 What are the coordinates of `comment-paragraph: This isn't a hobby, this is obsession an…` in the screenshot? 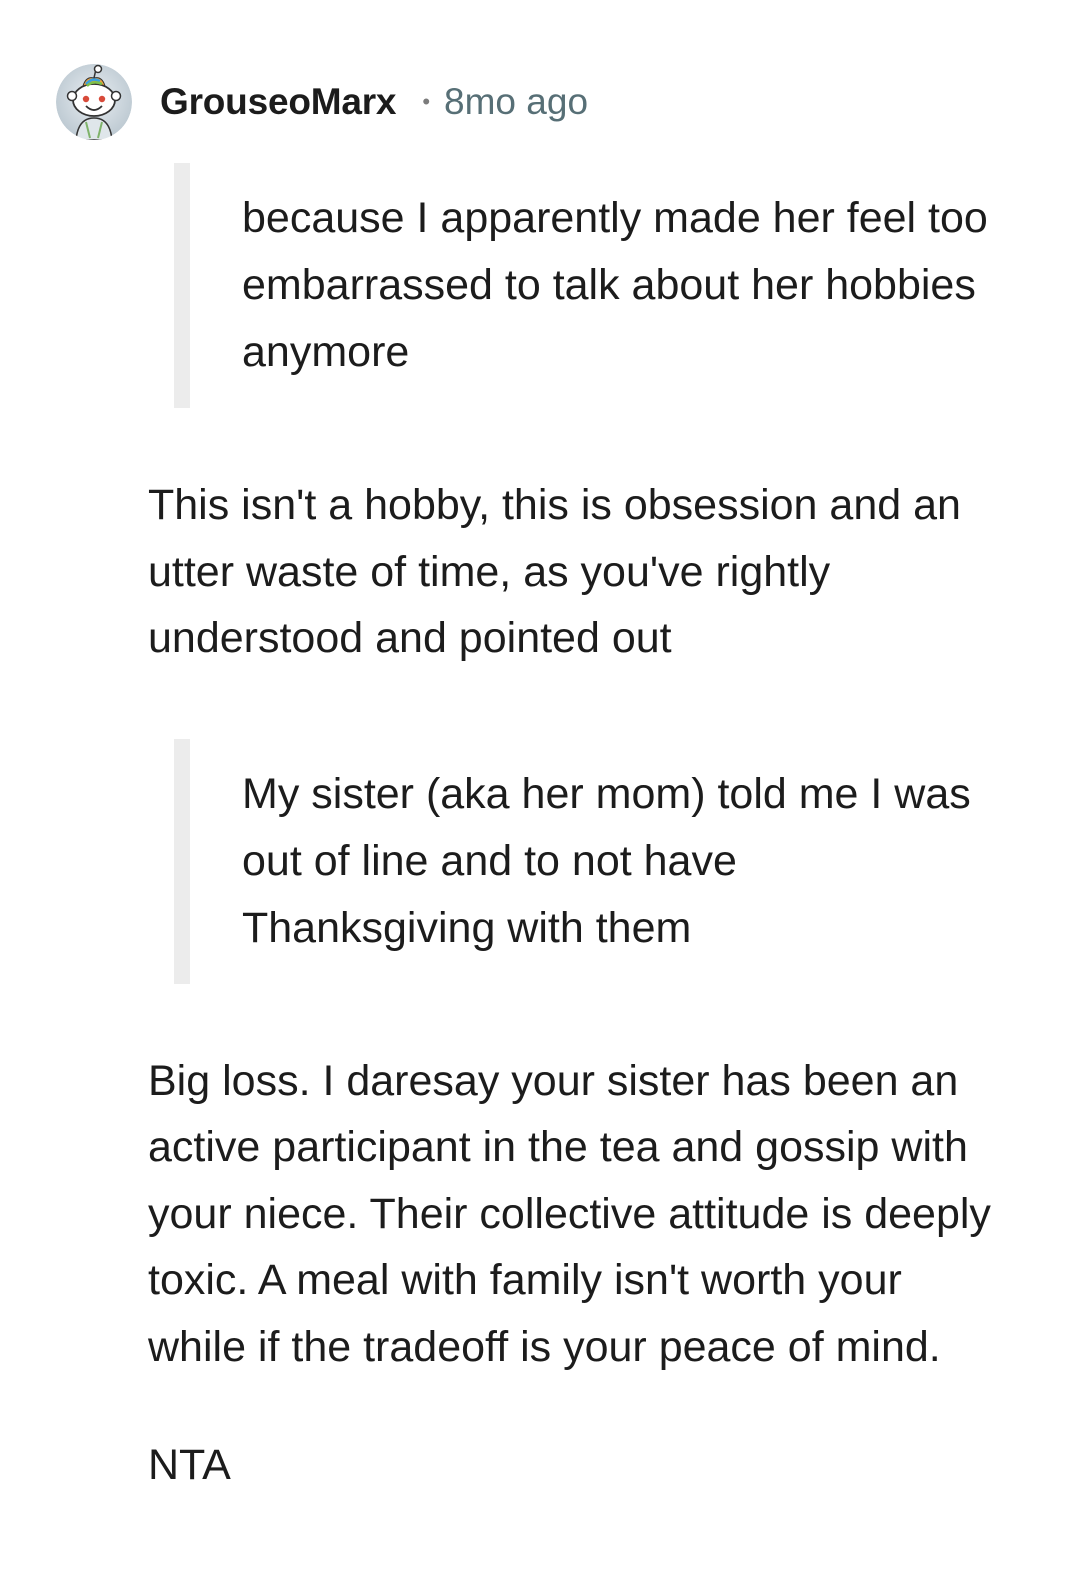 It's located at (554, 571).